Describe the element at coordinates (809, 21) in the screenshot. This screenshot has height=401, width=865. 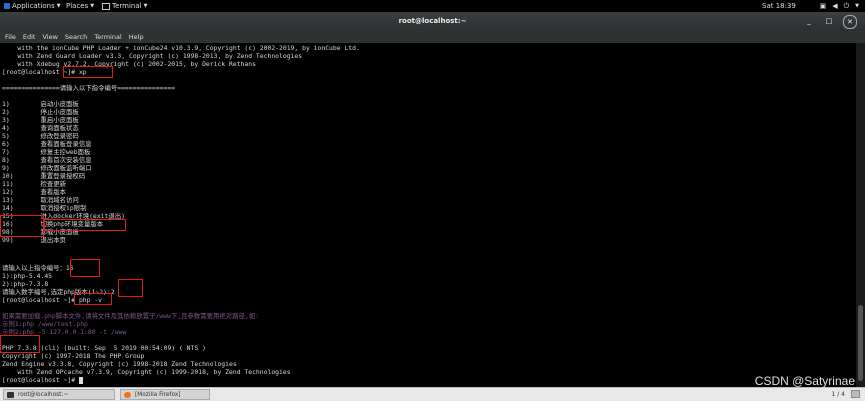
I see `minimize-icon: _` at that location.